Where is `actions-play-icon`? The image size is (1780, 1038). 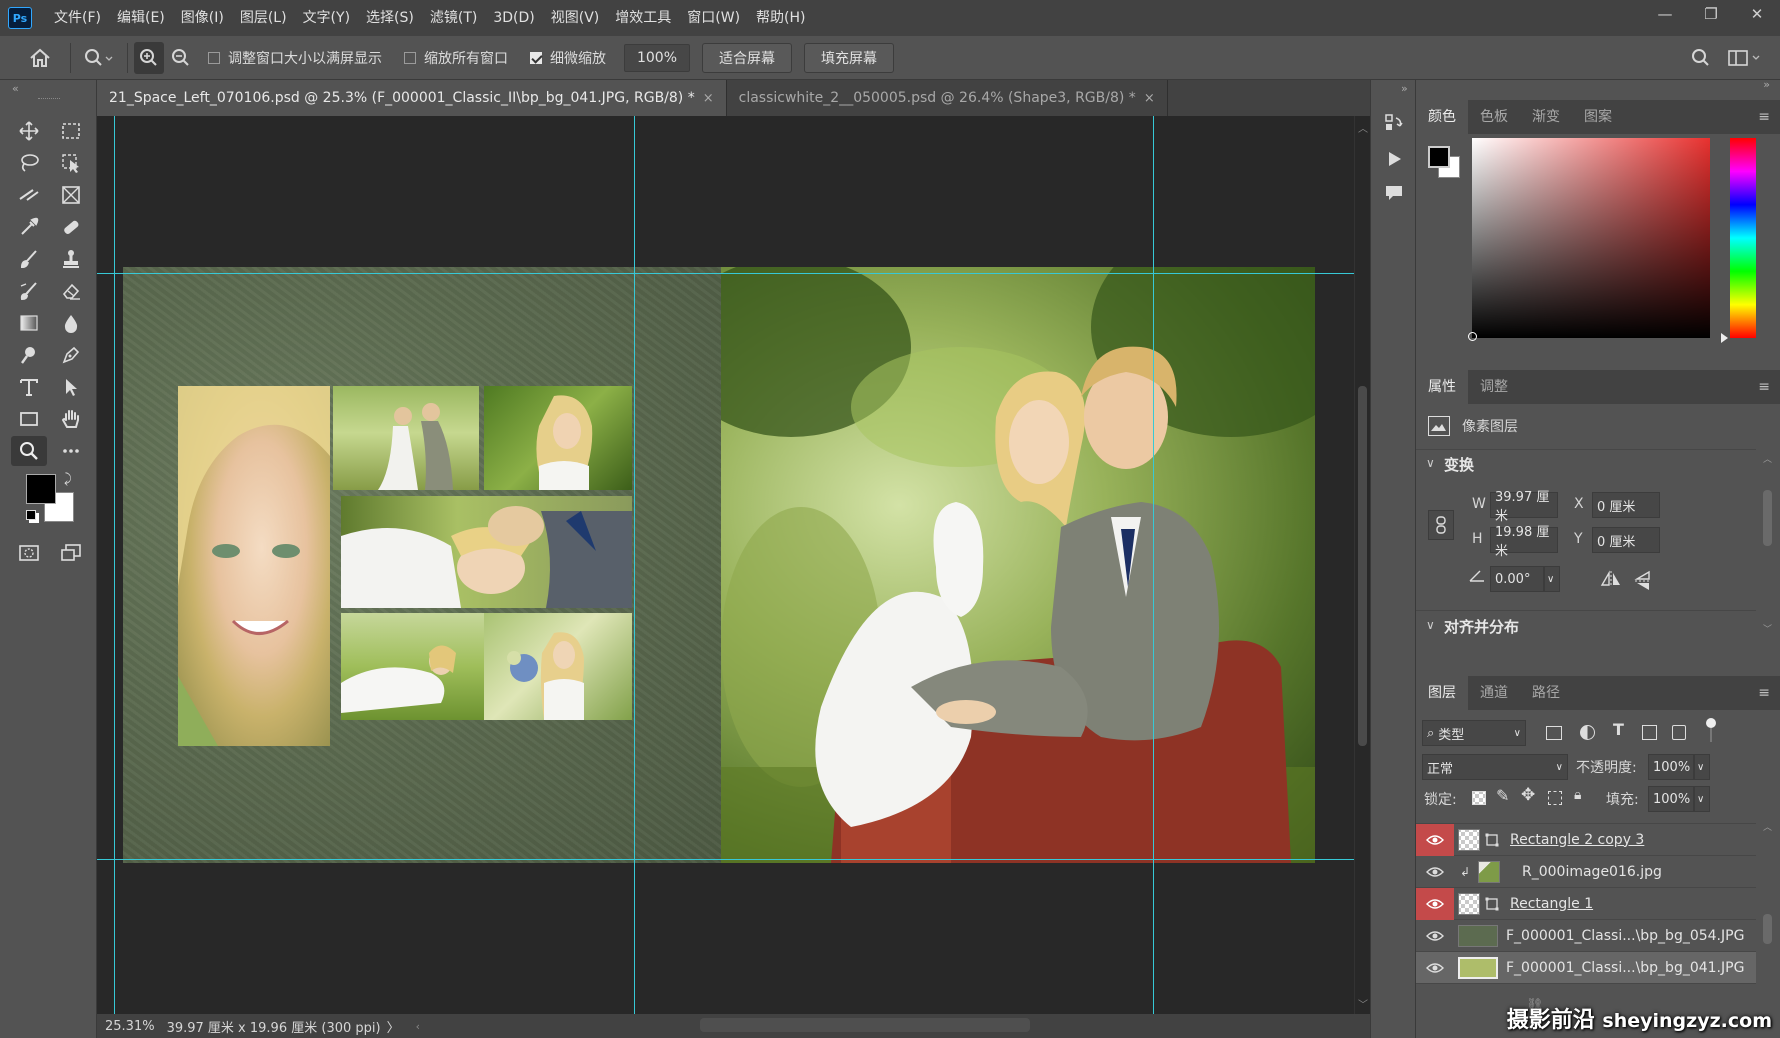
actions-play-icon is located at coordinates (1394, 159).